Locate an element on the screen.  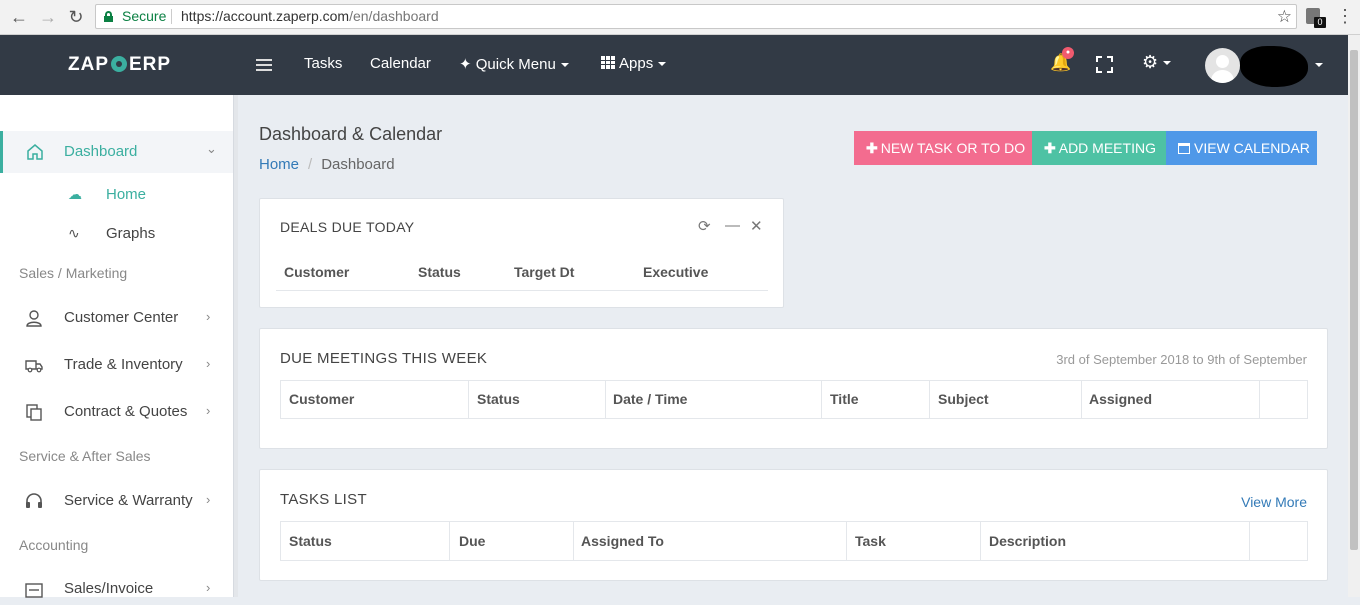
breadcrumb-home-link: Home is located at coordinates (279, 164).